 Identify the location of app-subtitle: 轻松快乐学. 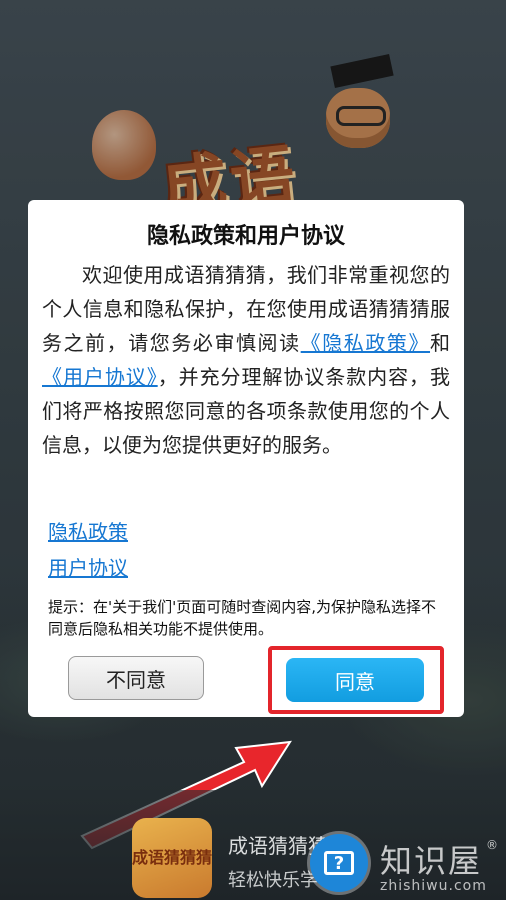
(273, 880).